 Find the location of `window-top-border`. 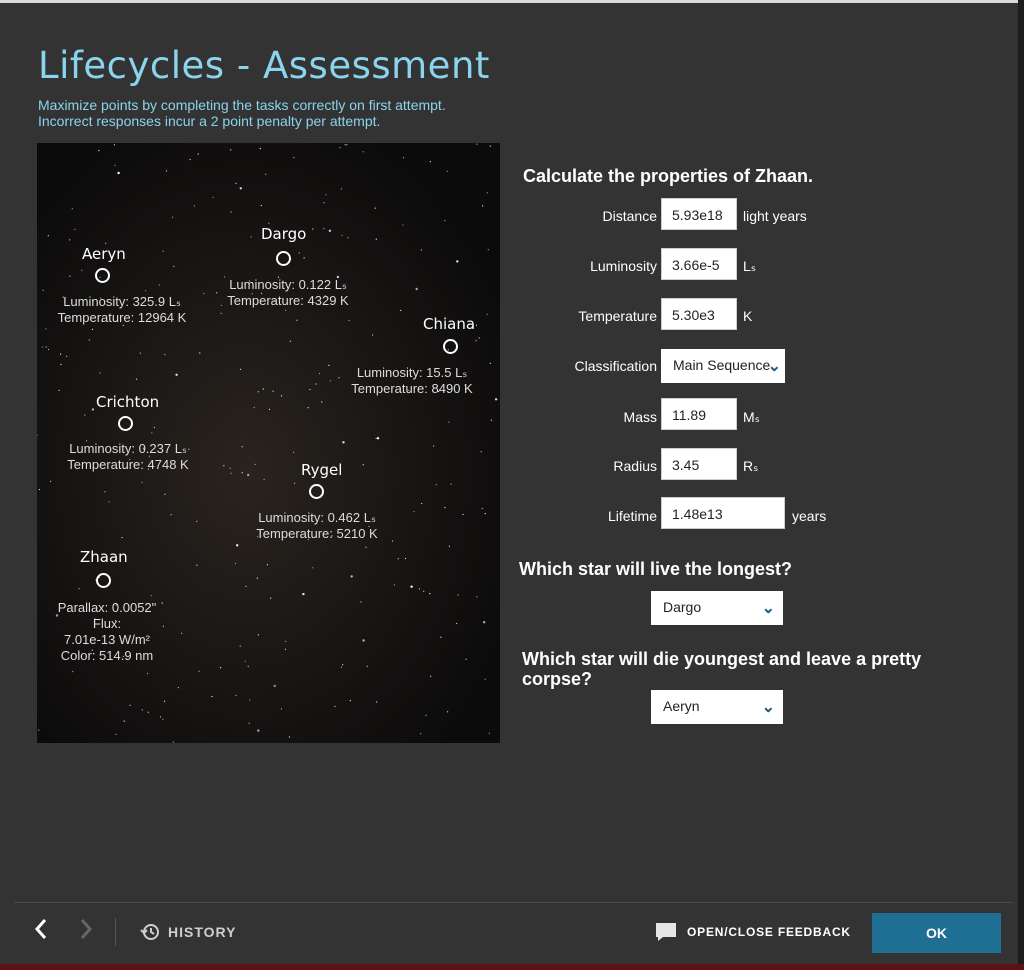

window-top-border is located at coordinates (509, 1).